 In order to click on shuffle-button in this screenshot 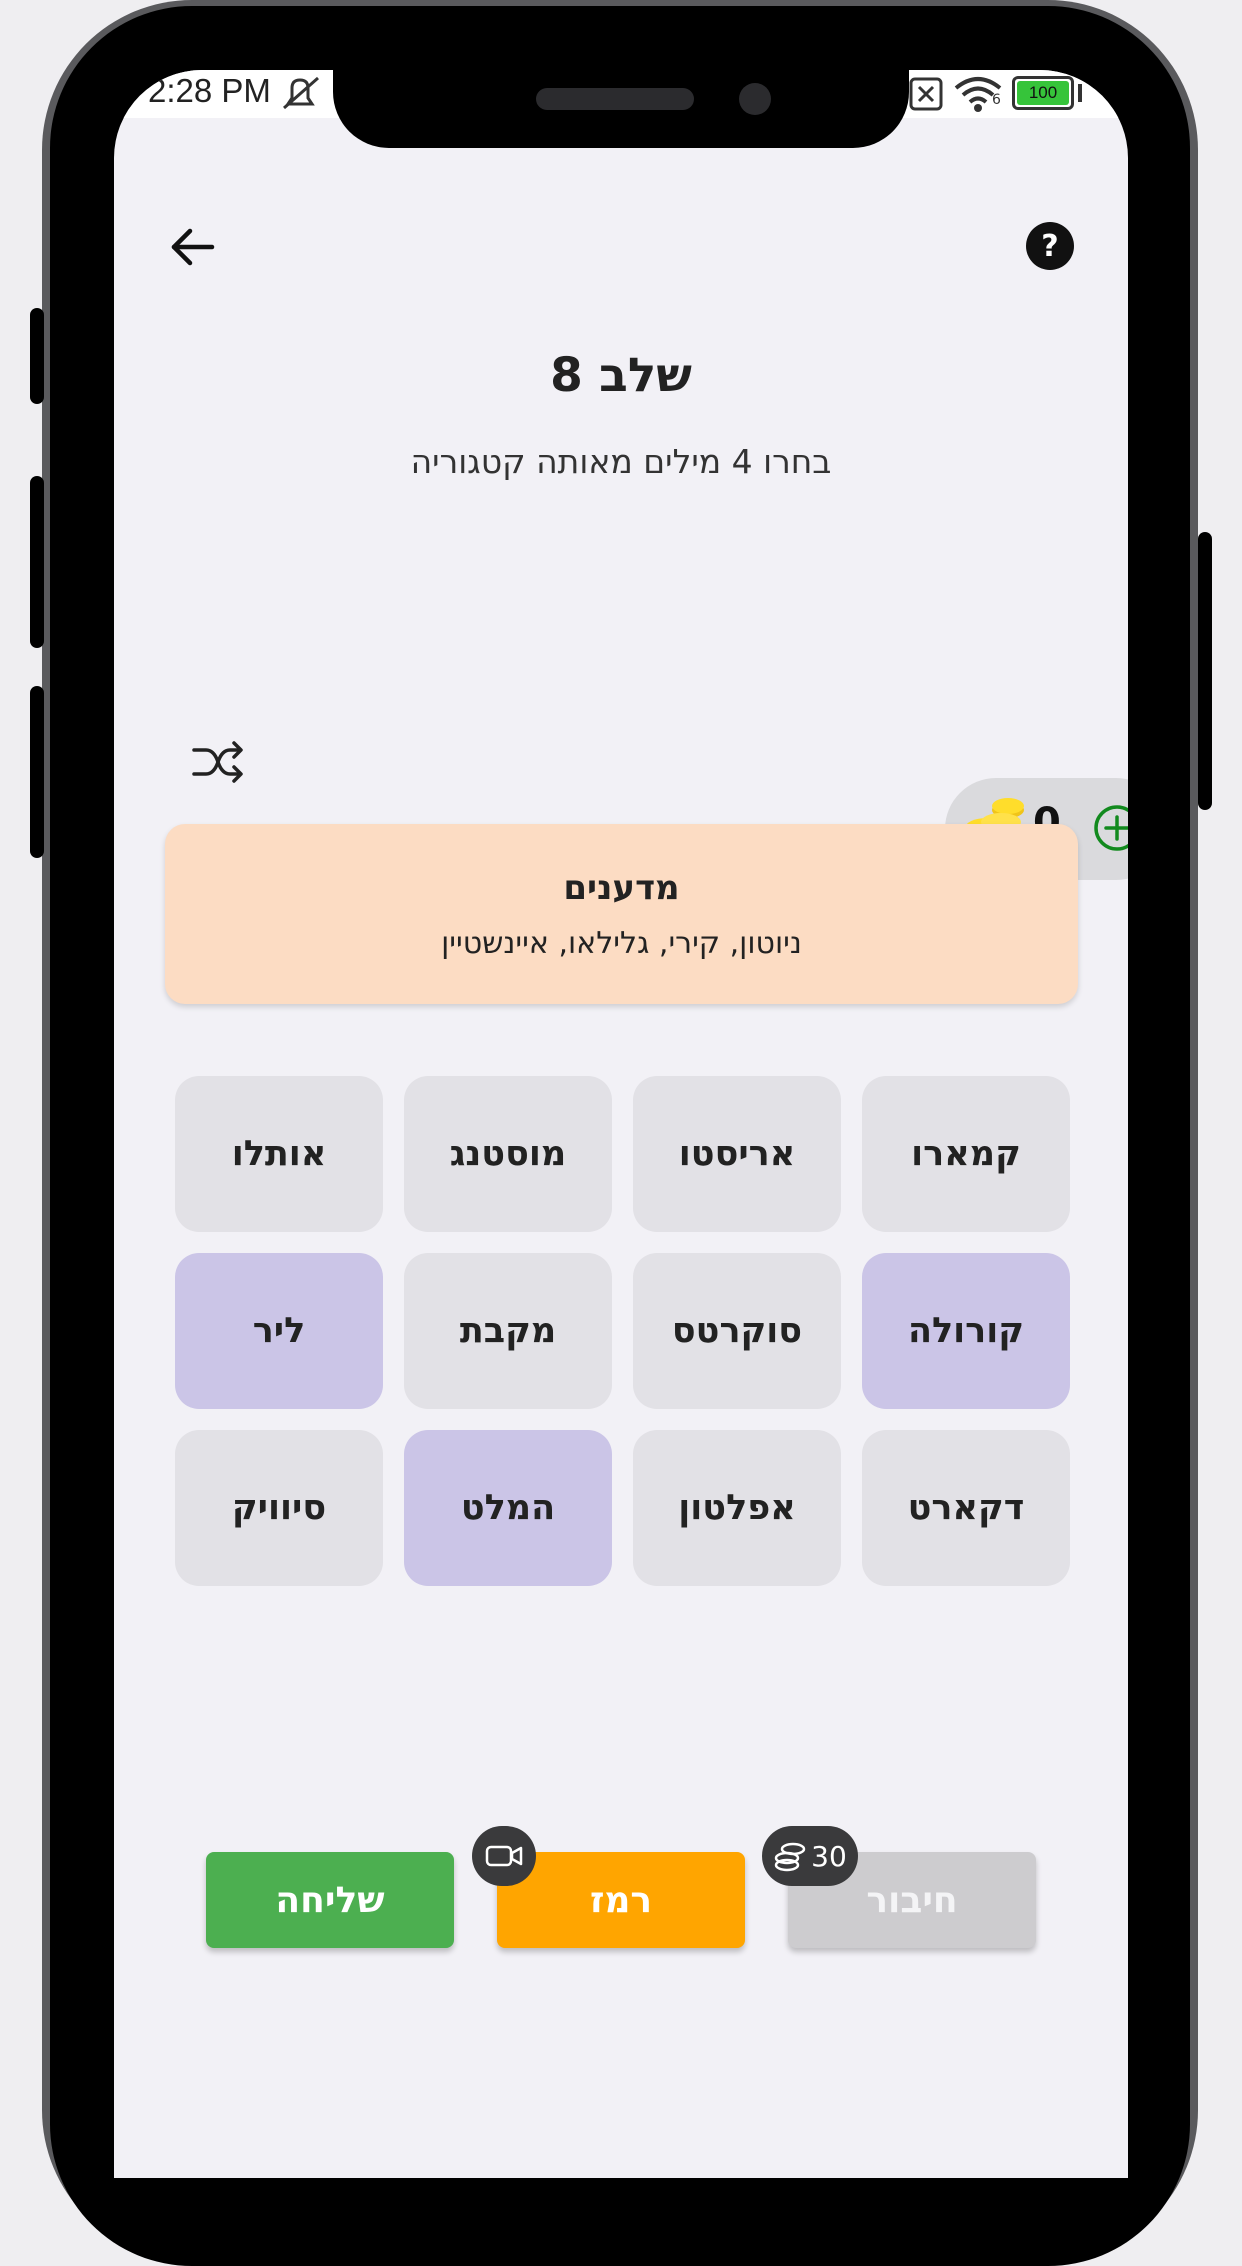, I will do `click(218, 762)`.